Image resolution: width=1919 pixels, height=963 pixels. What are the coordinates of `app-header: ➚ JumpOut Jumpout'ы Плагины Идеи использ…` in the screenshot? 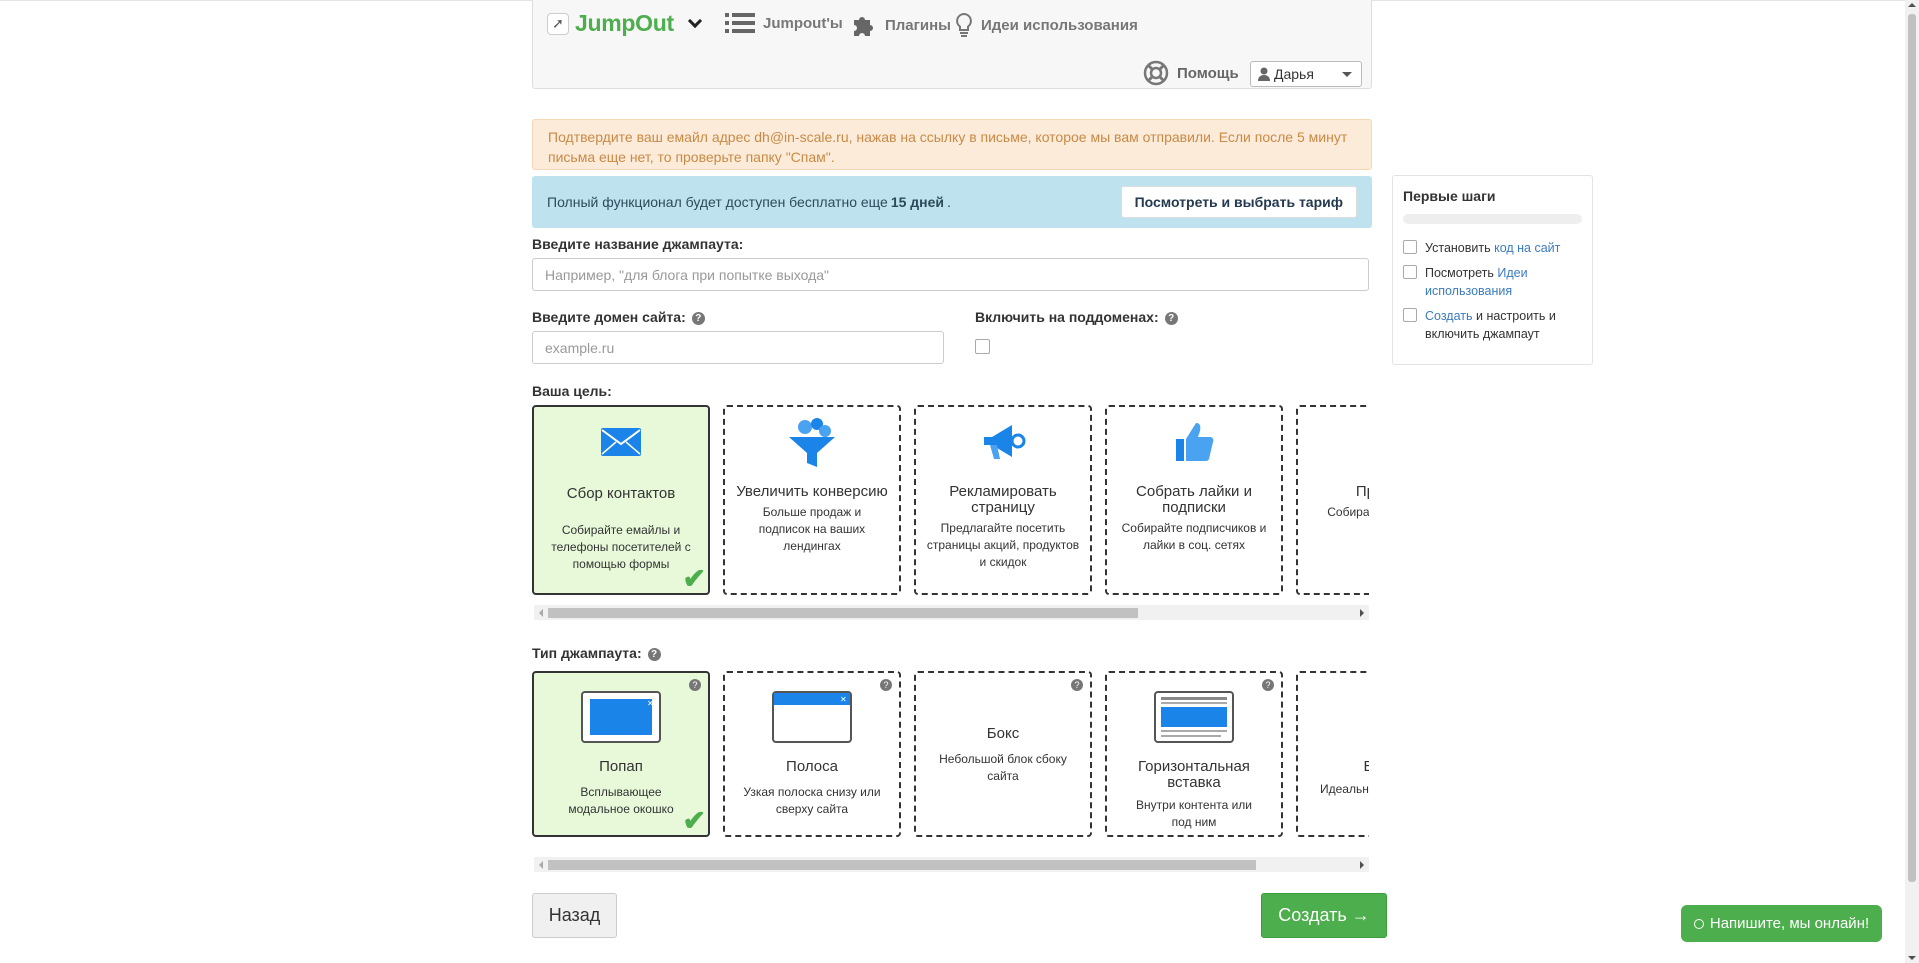 It's located at (952, 44).